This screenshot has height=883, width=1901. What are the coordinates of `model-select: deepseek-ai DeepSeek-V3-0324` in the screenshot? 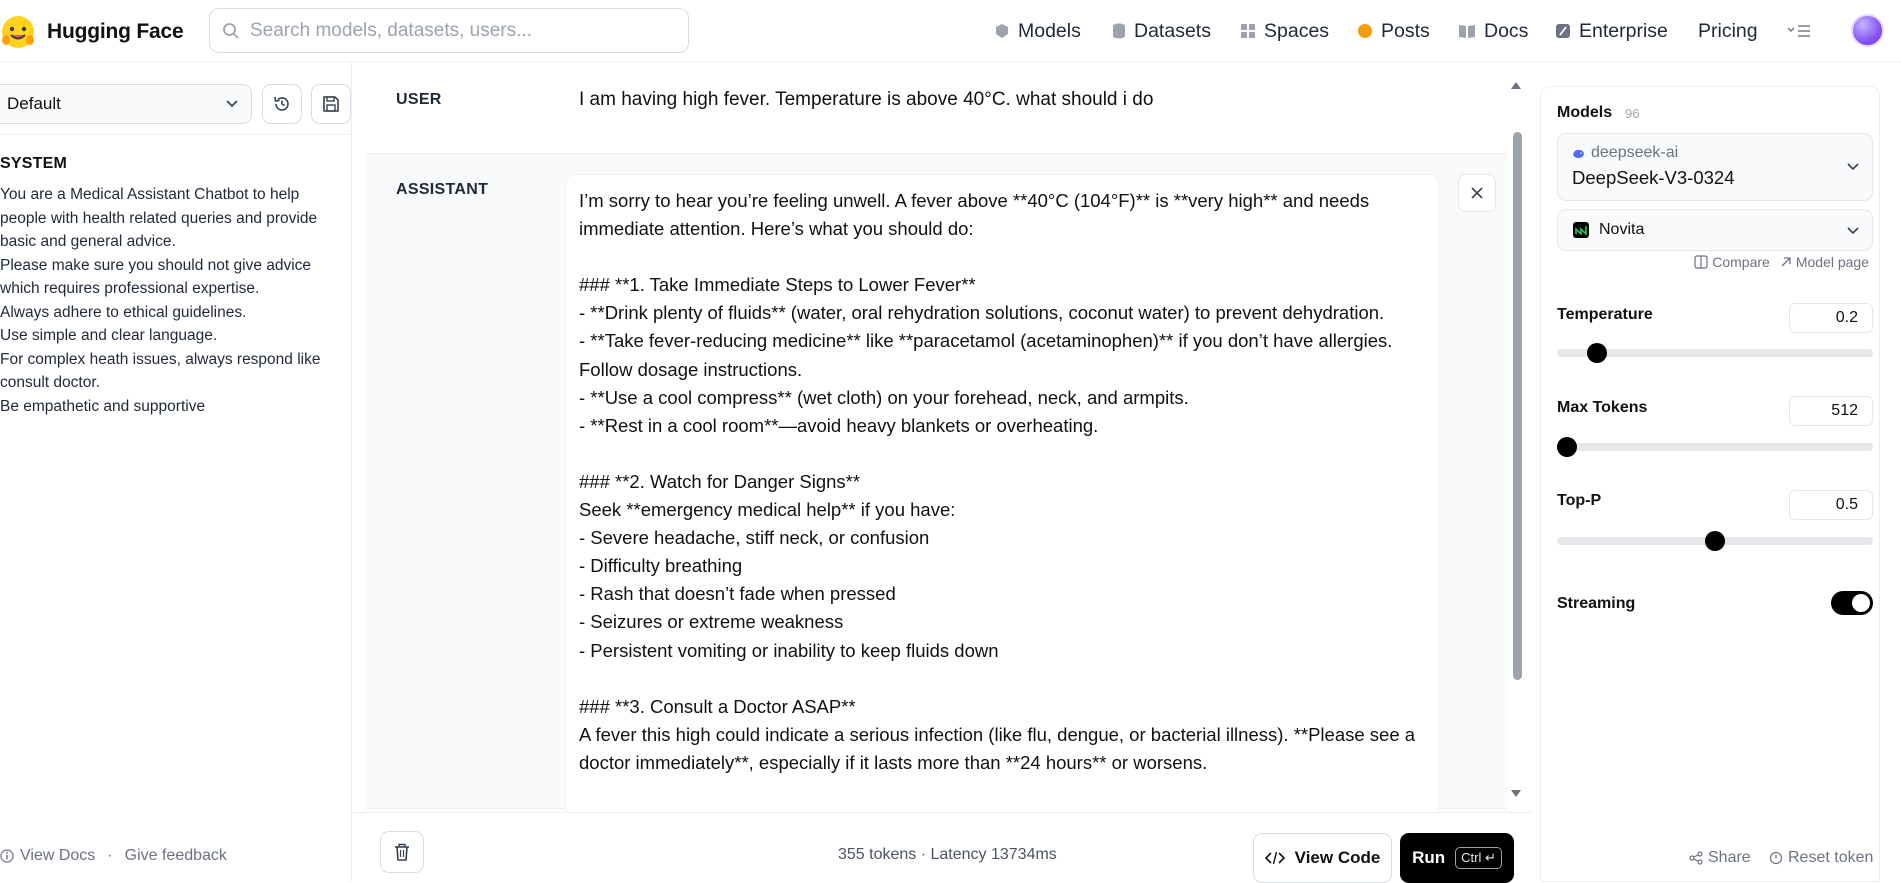 It's located at (1715, 167).